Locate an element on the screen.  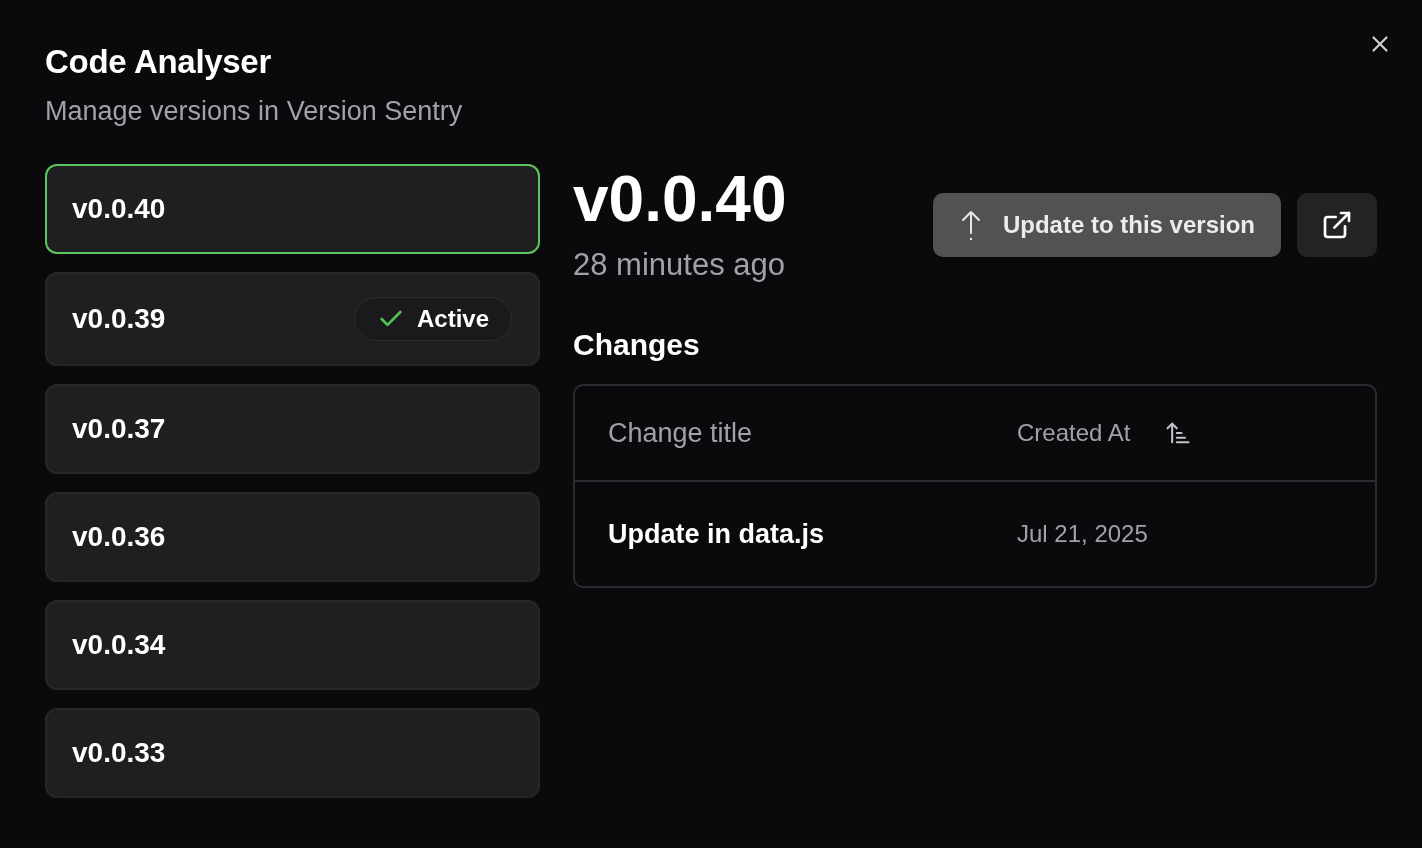
section-heading: Changes is located at coordinates (636, 345).